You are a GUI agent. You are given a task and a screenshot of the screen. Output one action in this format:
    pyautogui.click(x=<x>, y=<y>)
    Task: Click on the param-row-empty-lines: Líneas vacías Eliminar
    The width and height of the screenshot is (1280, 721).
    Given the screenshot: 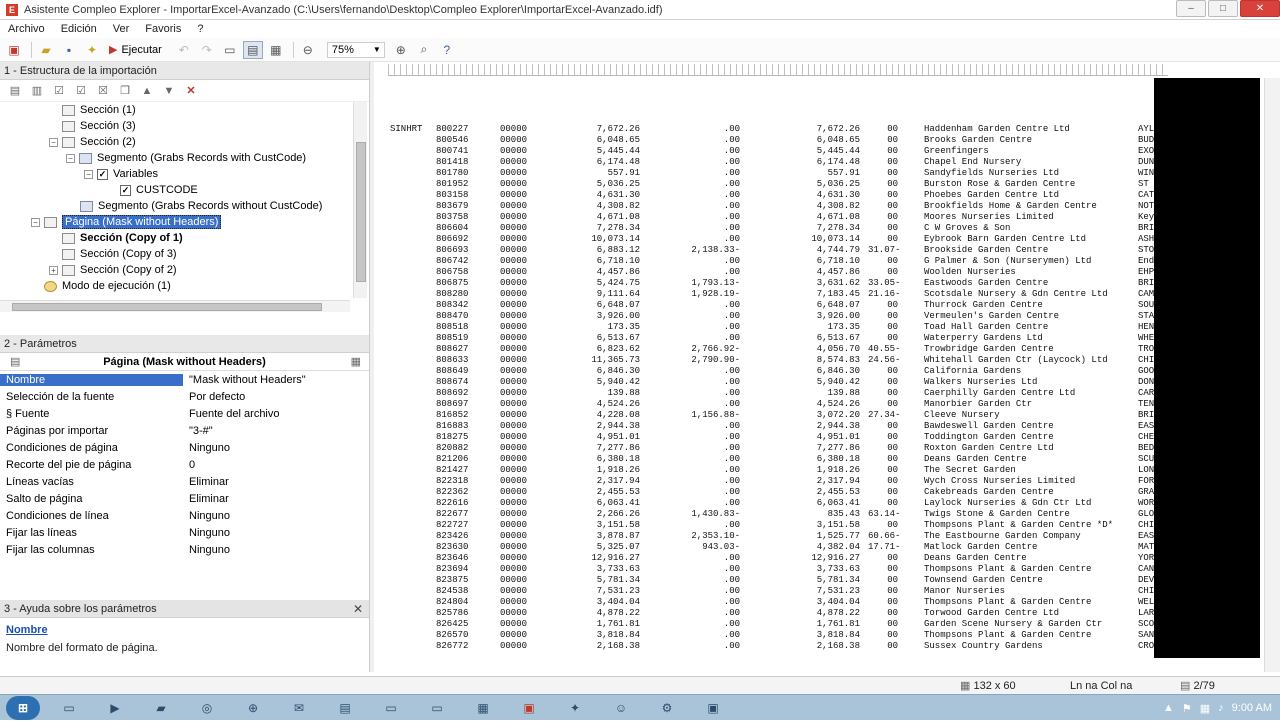 What is the action you would take?
    pyautogui.click(x=184, y=481)
    